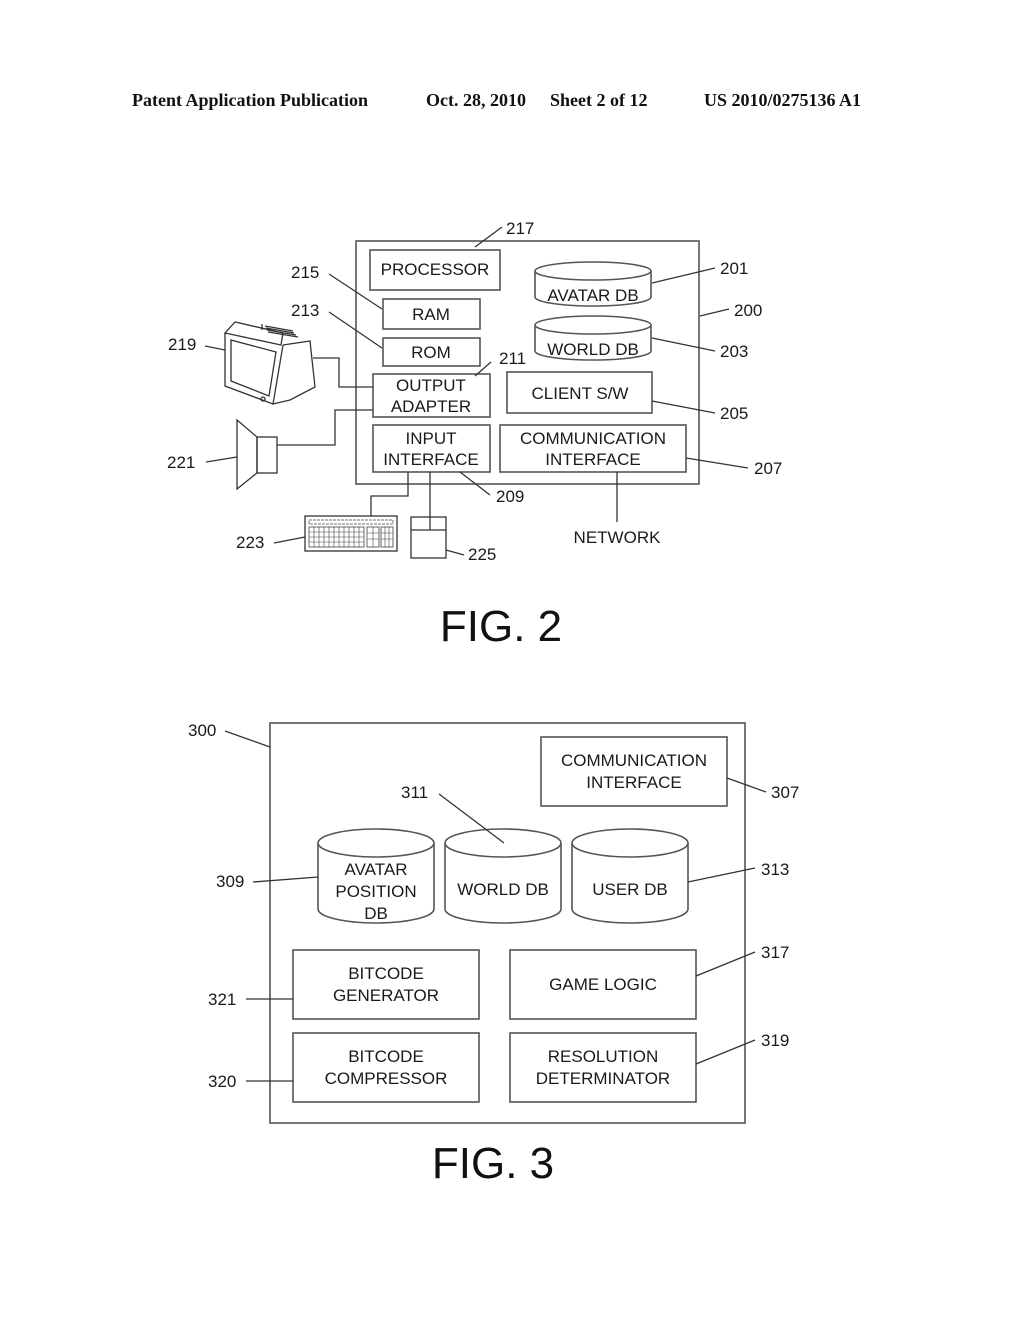 The image size is (1024, 1320). I want to click on network-label: NETWORK, so click(618, 537).